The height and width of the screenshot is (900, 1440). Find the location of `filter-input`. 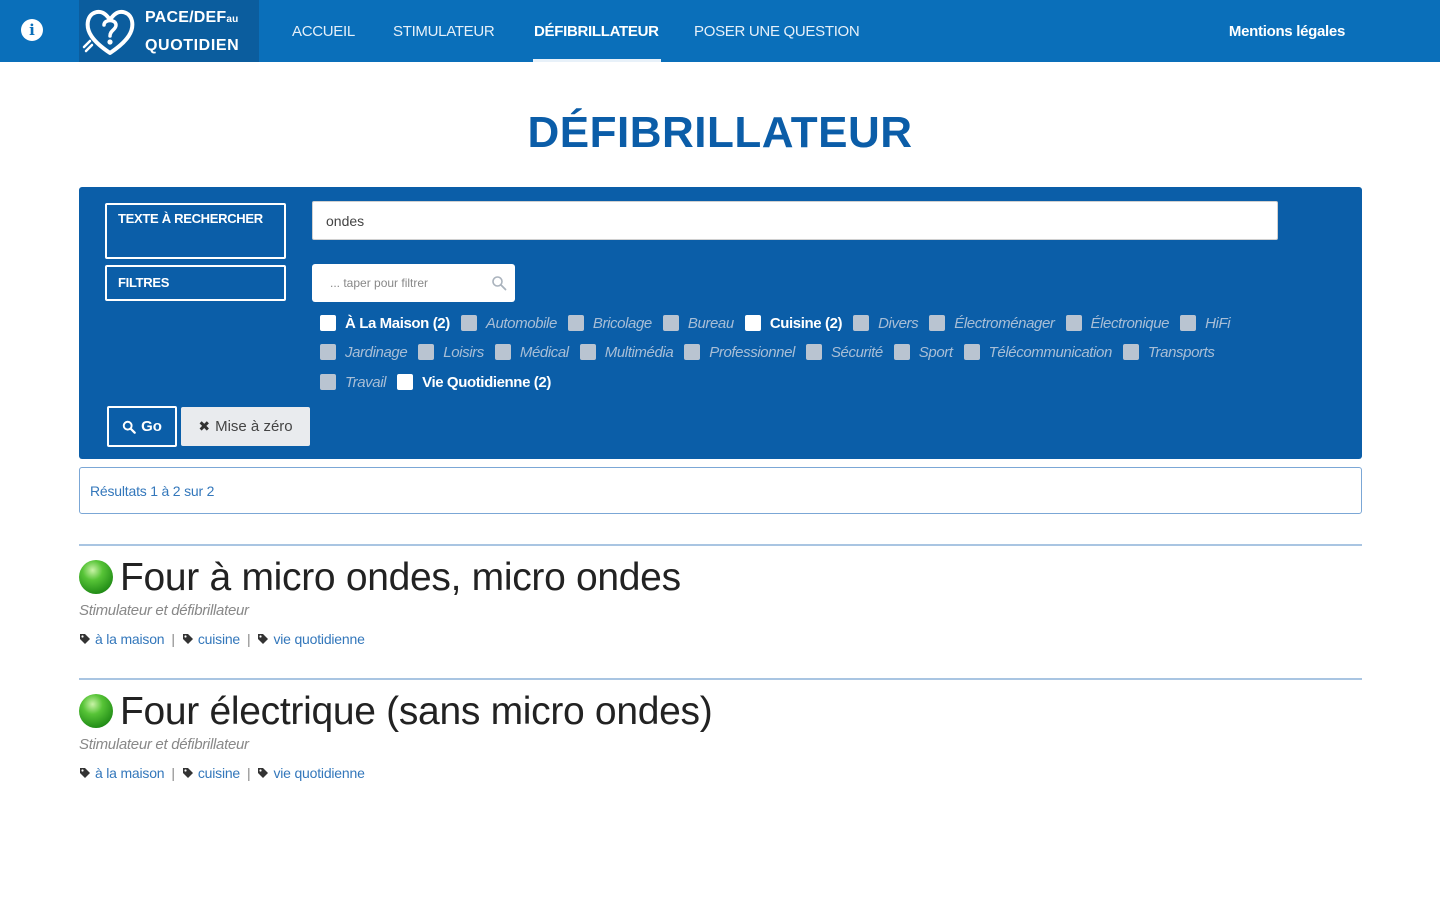

filter-input is located at coordinates (413, 283).